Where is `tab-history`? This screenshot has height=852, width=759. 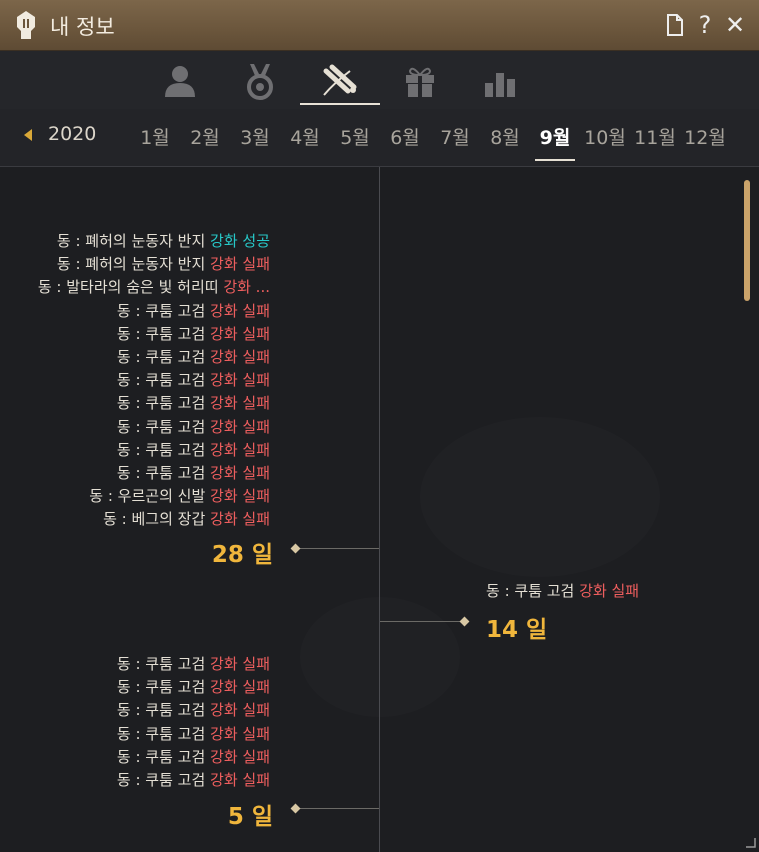 tab-history is located at coordinates (340, 81).